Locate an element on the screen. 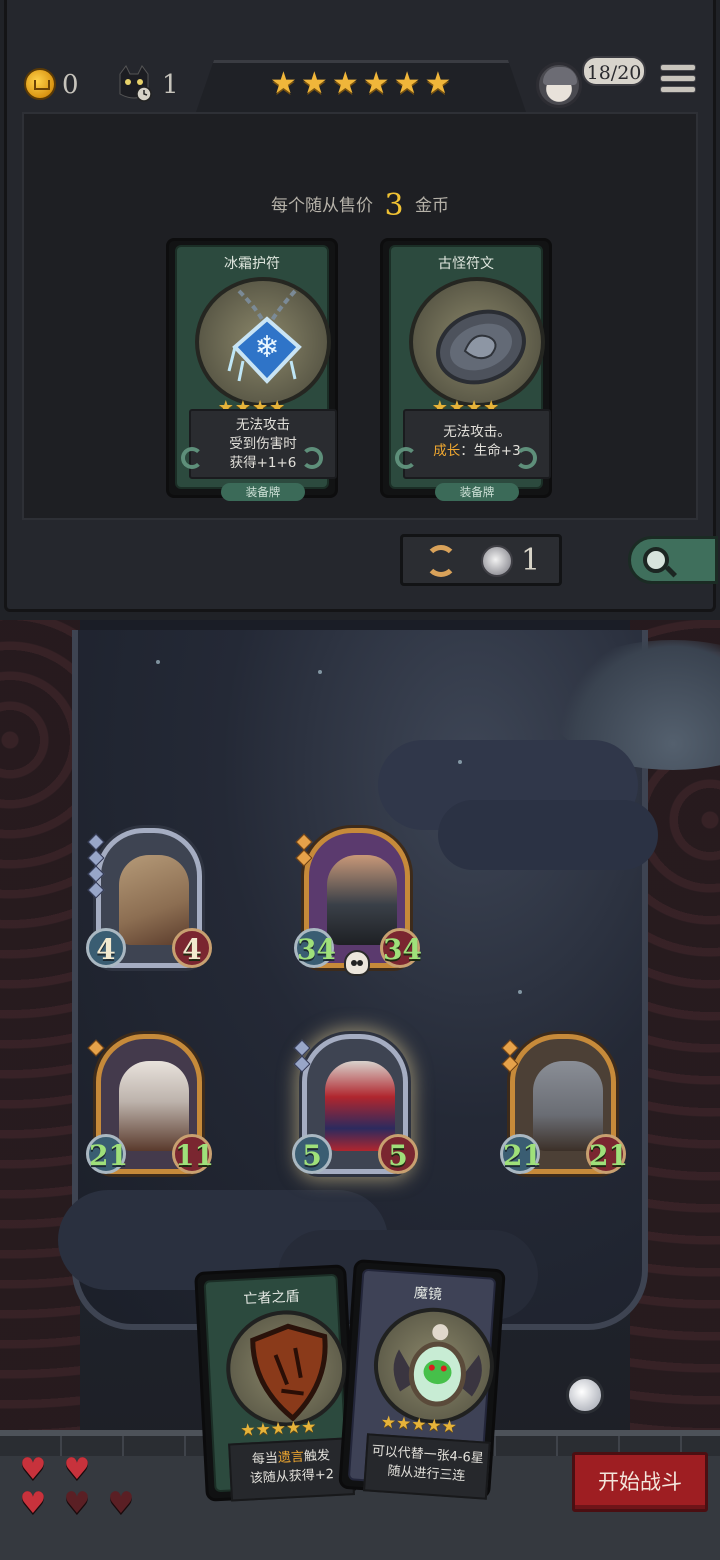  card-name: 冰霜护符 is located at coordinates (252, 264).